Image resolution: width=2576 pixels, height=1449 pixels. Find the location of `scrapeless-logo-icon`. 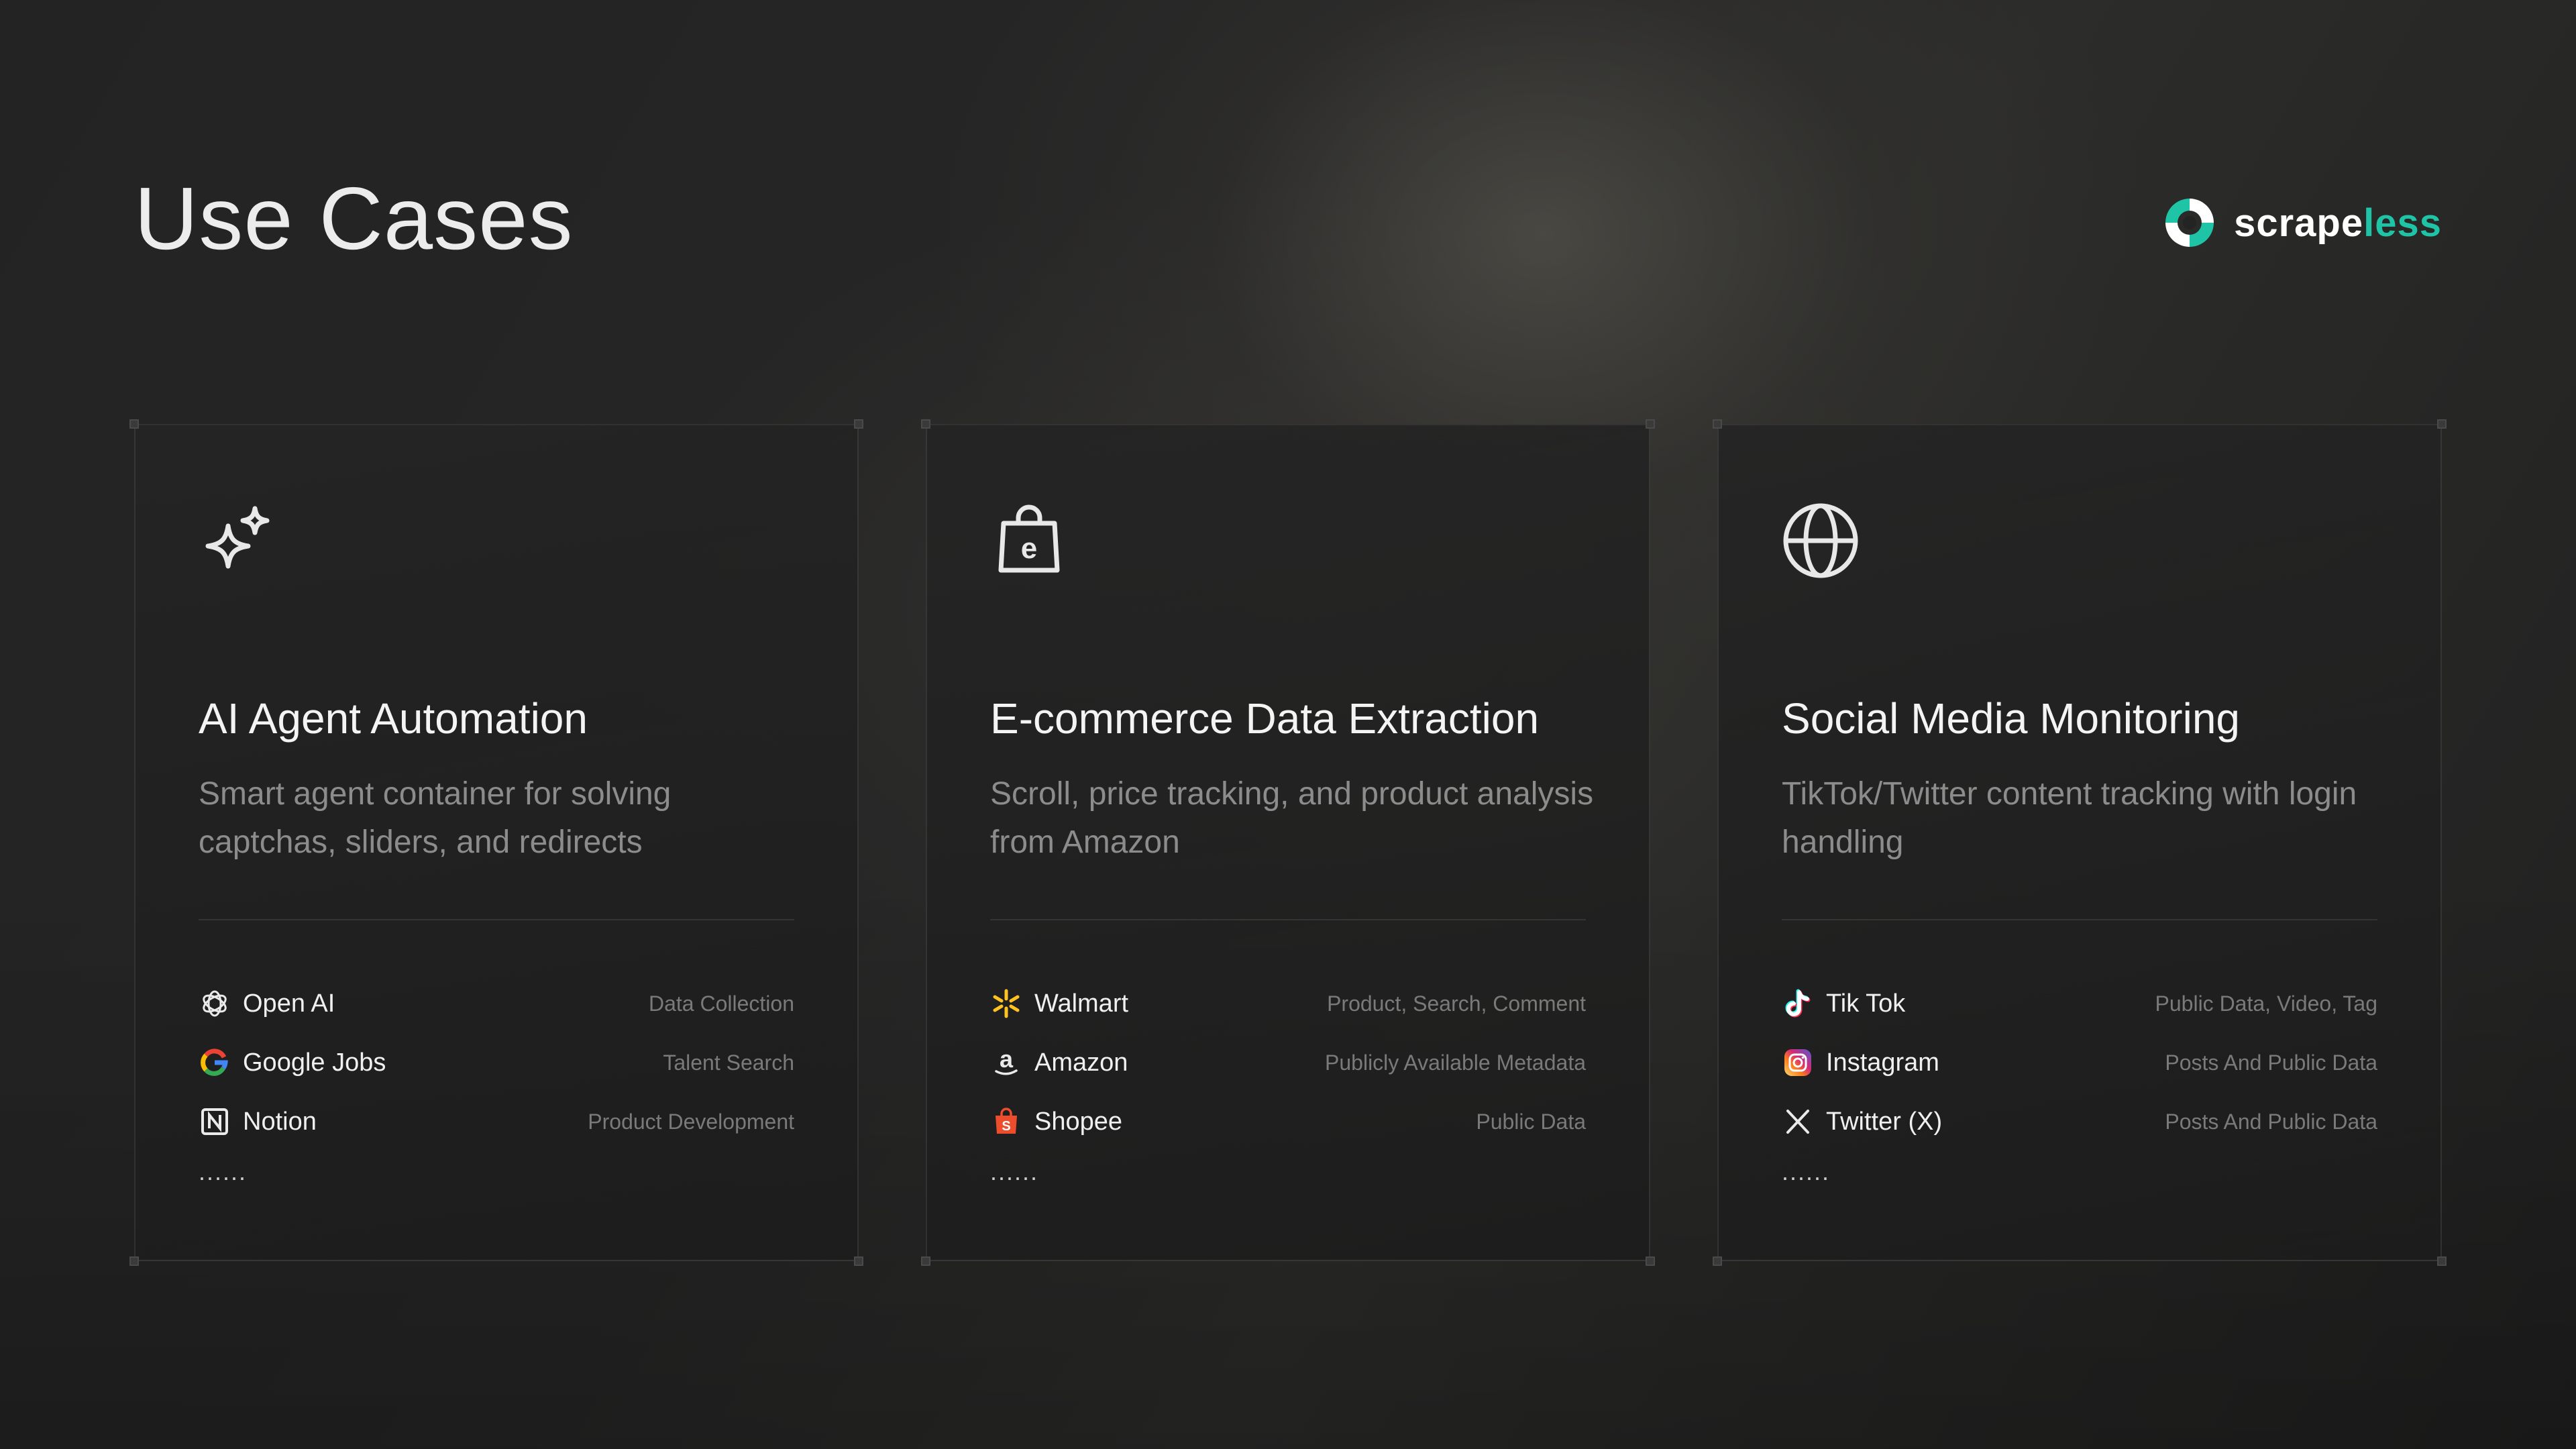

scrapeless-logo-icon is located at coordinates (2189, 223).